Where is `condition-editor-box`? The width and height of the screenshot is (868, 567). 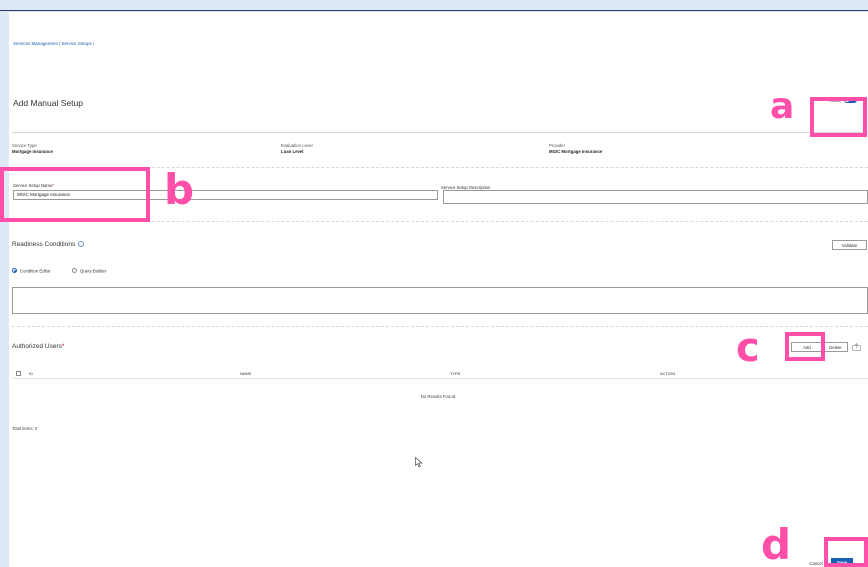
condition-editor-box is located at coordinates (440, 300).